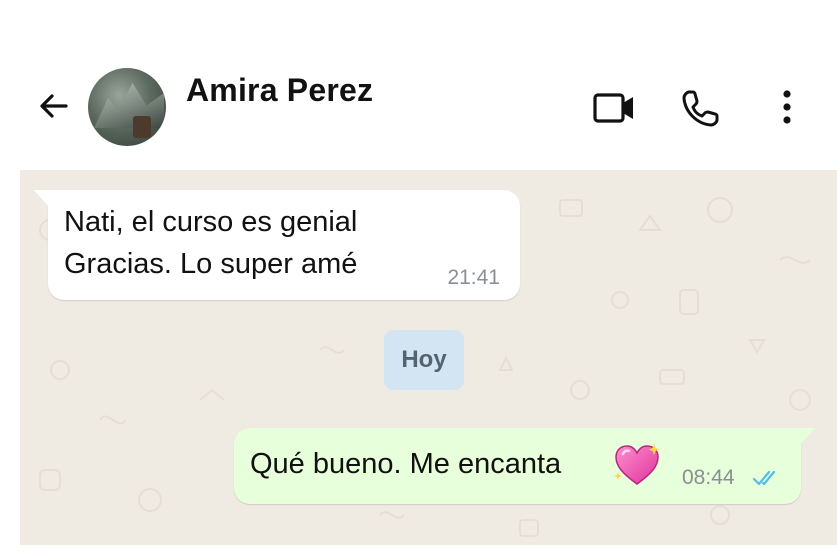 The height and width of the screenshot is (555, 837). Describe the element at coordinates (279, 90) in the screenshot. I see `contact-name: Amira Perez` at that location.